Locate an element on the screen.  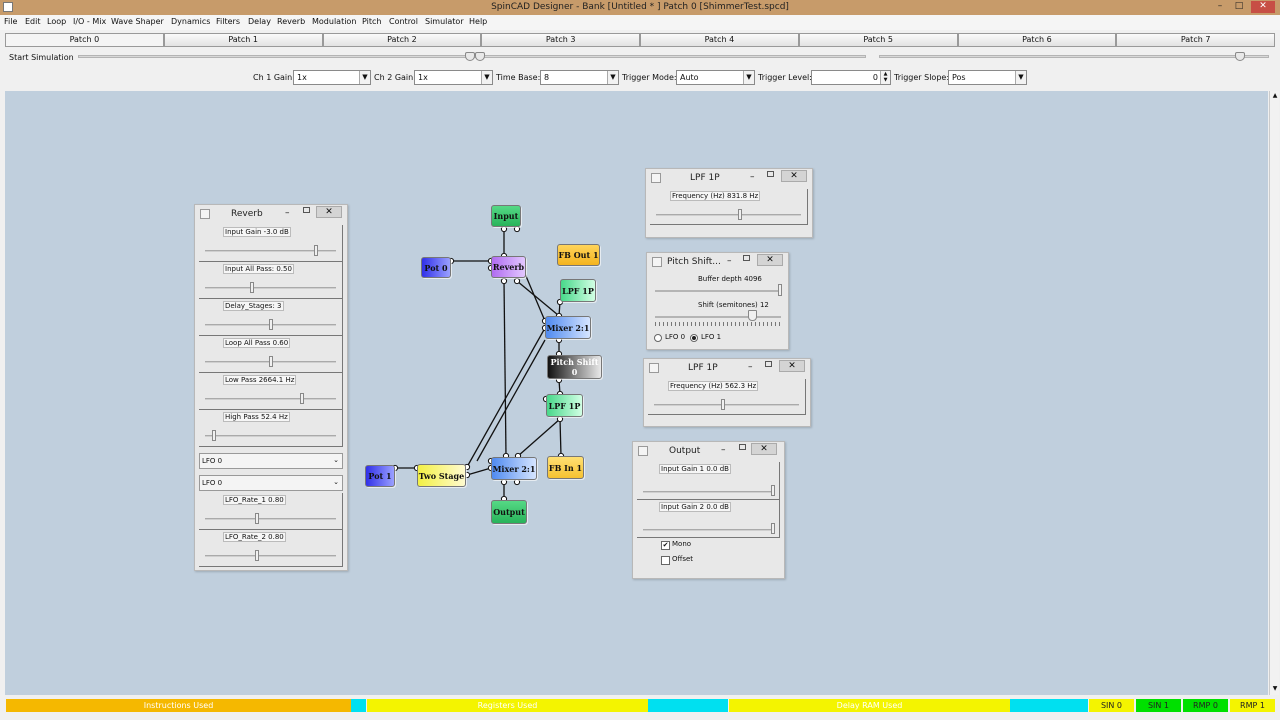
buffer-depth-thumb is located at coordinates (780, 290).